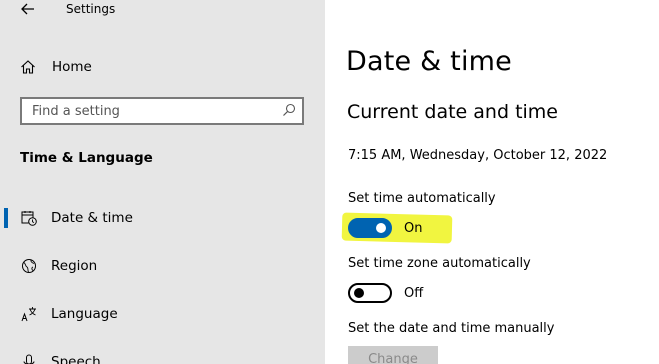 This screenshot has height=364, width=659. What do you see at coordinates (422, 198) in the screenshot?
I see `set-time-automatically-label: Set time automatically` at bounding box center [422, 198].